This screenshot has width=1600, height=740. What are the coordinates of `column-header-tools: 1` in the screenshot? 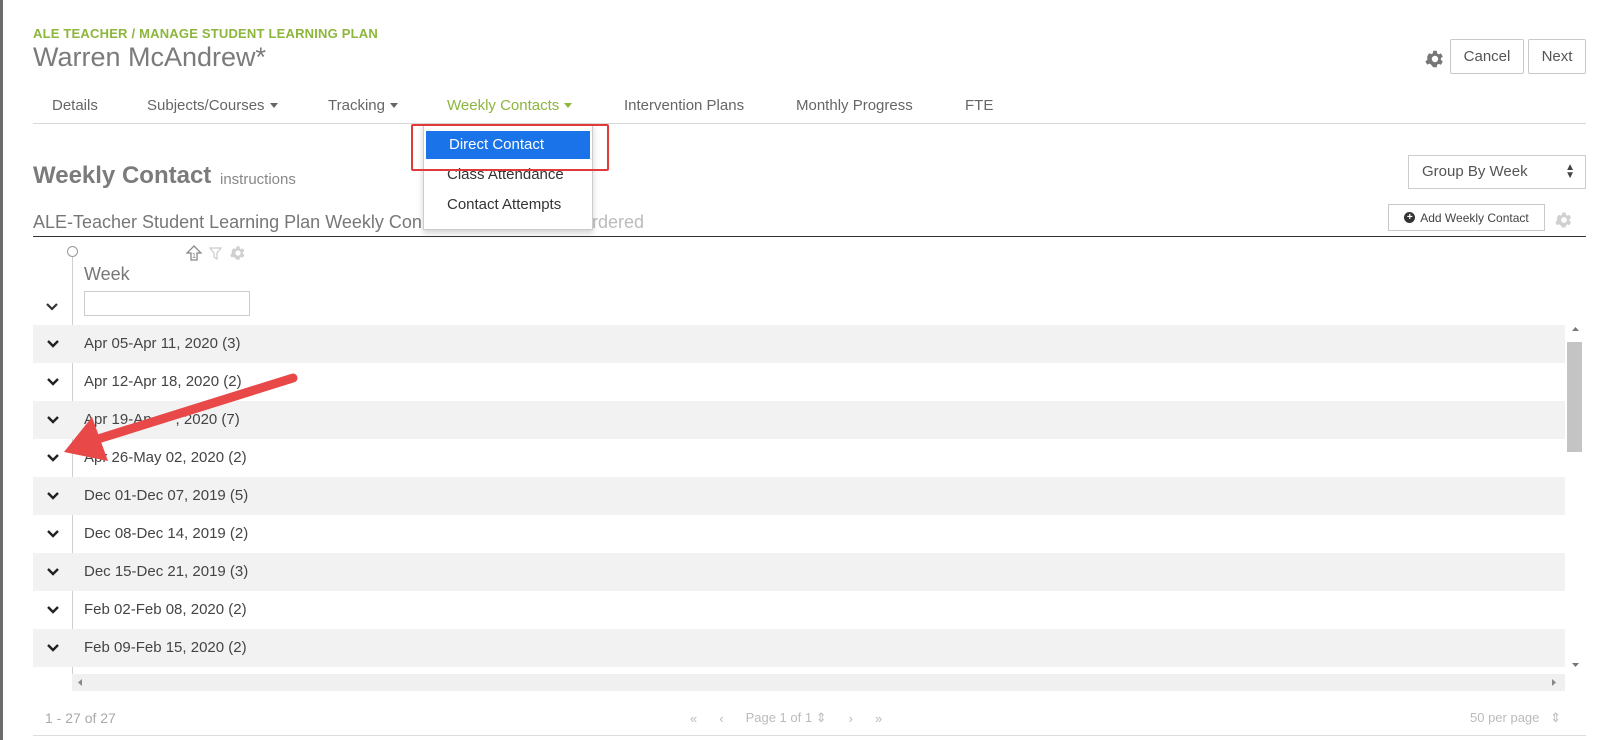 It's located at (216, 253).